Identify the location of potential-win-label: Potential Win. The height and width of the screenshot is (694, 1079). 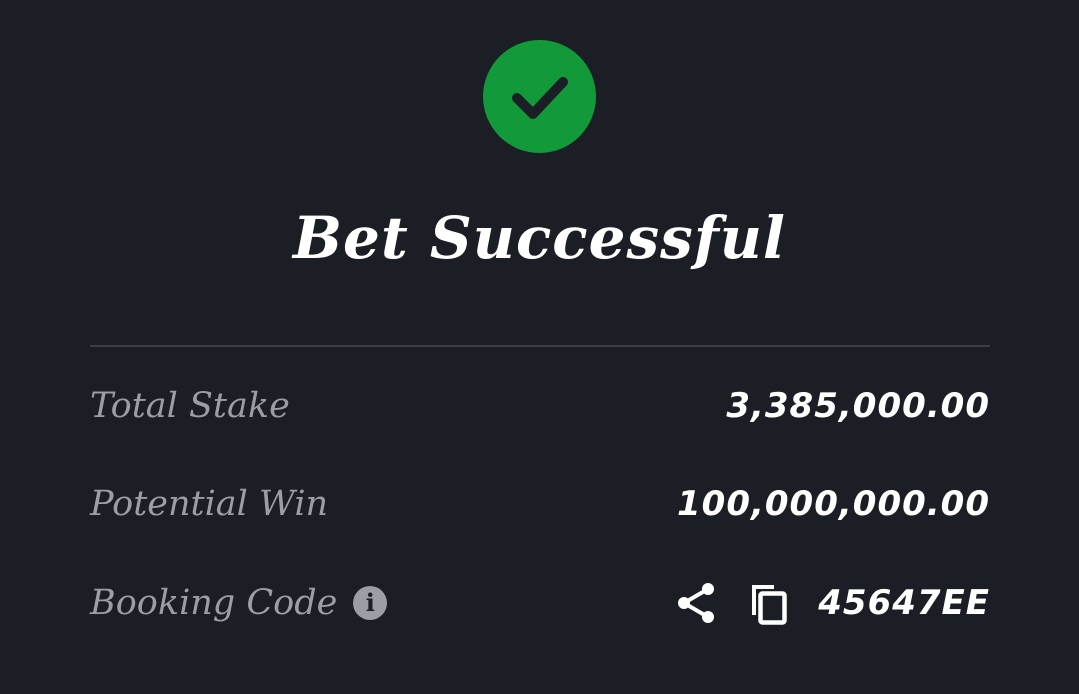
(209, 504).